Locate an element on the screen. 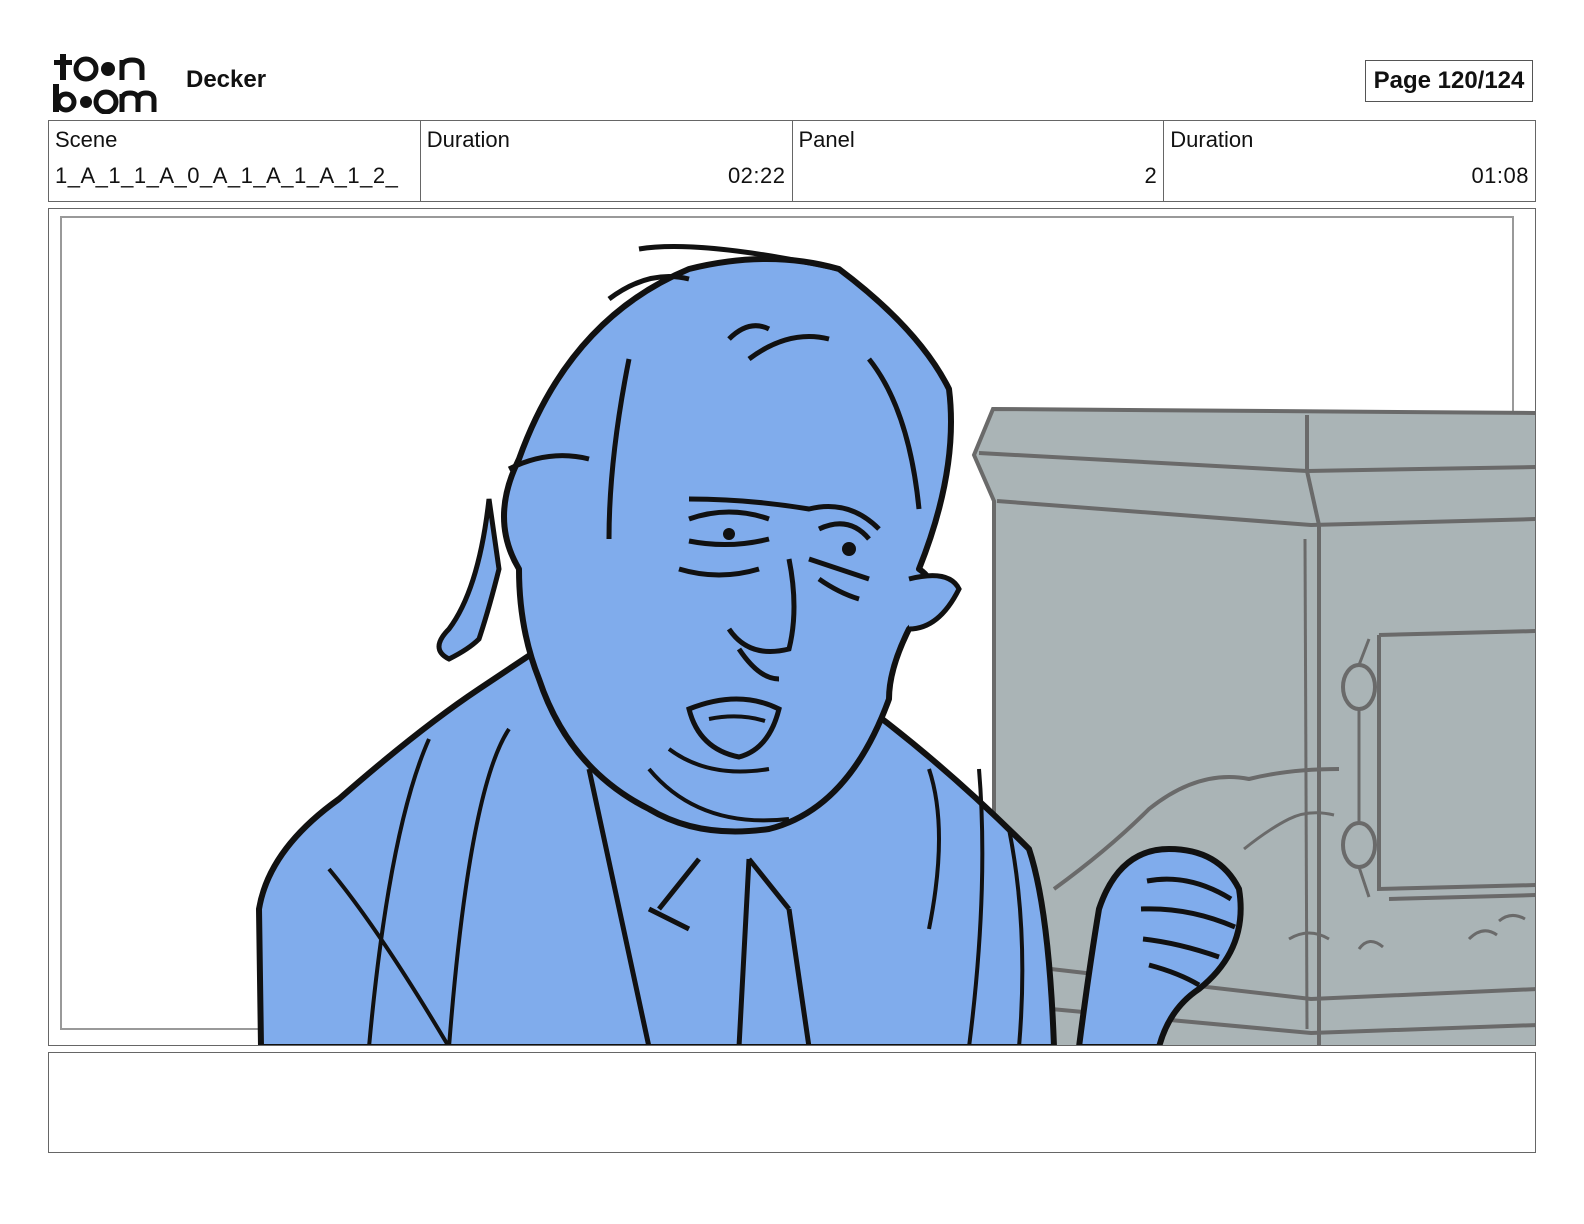 This screenshot has width=1584, height=1224. project-name: Decker is located at coordinates (226, 79).